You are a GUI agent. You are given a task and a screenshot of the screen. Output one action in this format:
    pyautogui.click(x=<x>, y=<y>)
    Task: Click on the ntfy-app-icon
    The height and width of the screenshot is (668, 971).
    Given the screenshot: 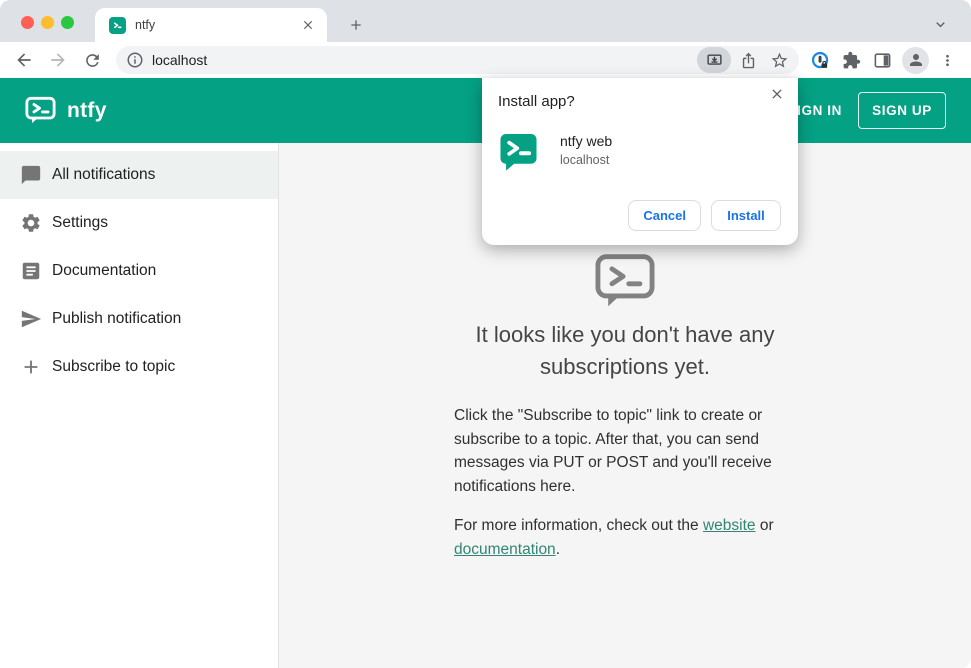 What is the action you would take?
    pyautogui.click(x=518, y=152)
    